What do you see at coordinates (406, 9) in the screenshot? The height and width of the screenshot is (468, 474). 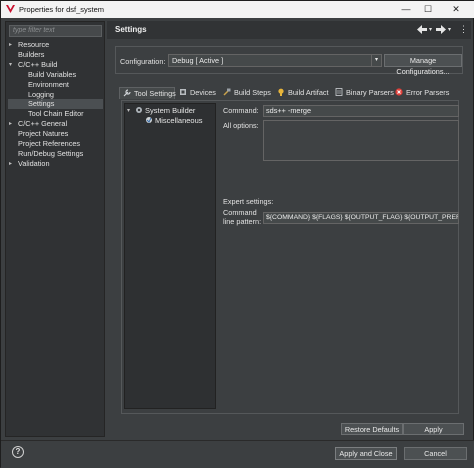 I see `minimize-button: —` at bounding box center [406, 9].